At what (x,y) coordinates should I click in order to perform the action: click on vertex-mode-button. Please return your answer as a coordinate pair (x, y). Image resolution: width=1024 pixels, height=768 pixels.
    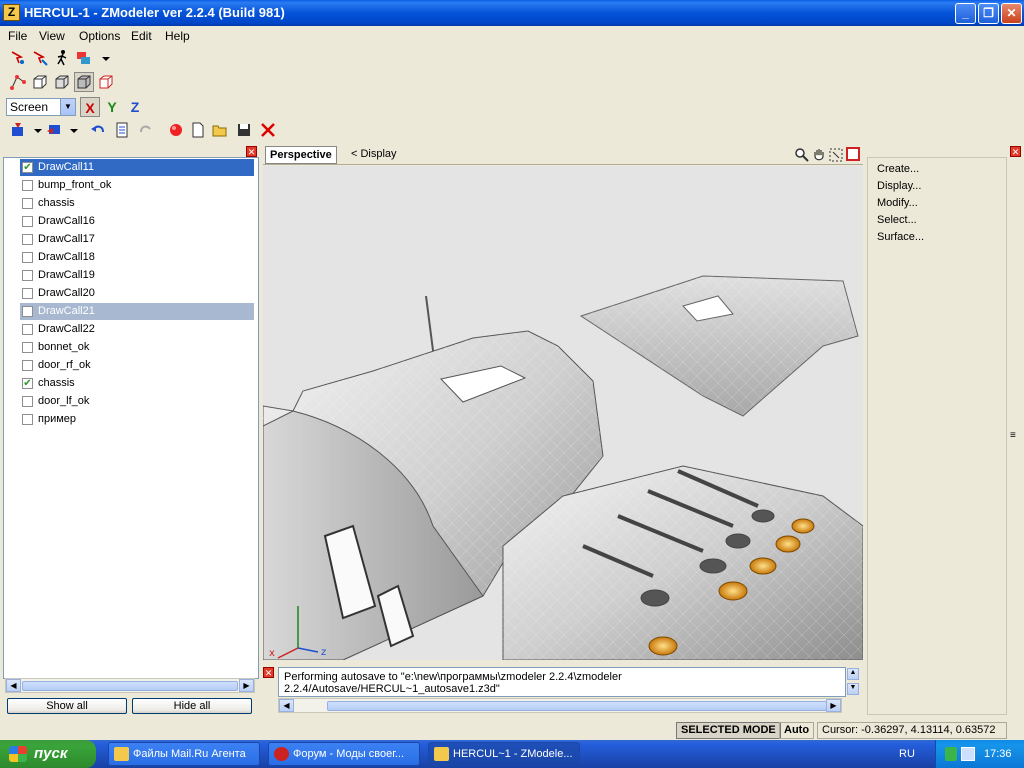
    Looking at the image, I should click on (18, 82).